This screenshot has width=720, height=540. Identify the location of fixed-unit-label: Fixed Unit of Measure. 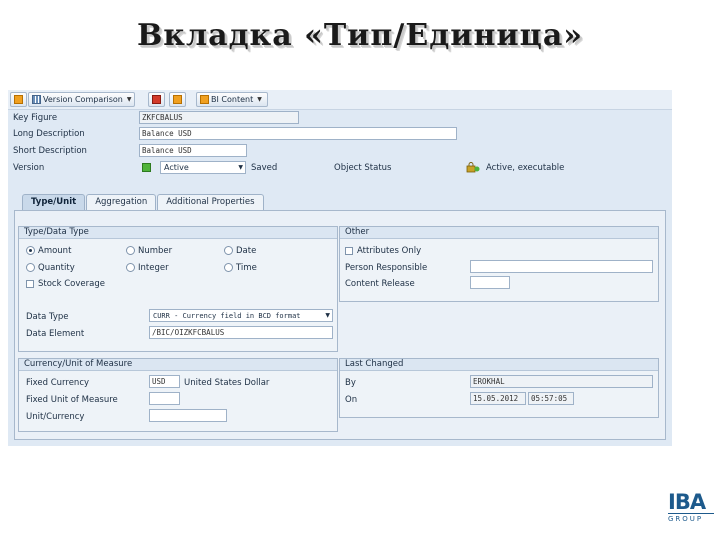
(72, 400).